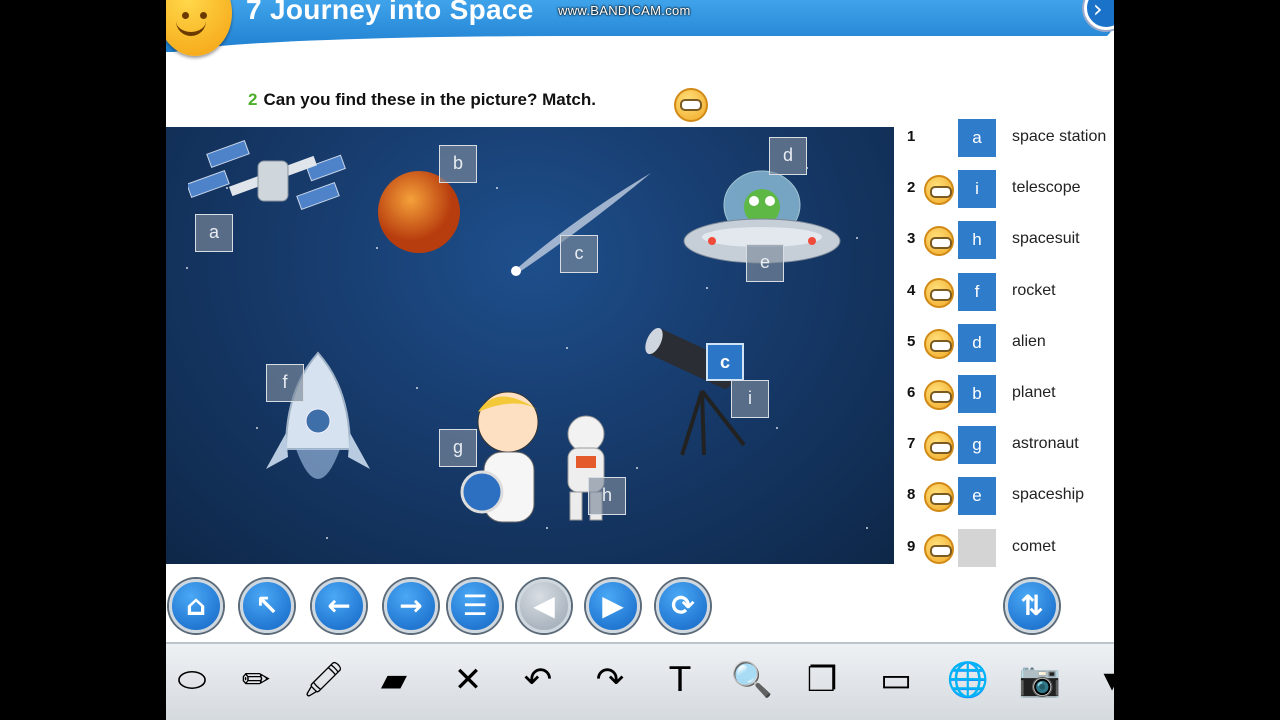  Describe the element at coordinates (977, 291) in the screenshot. I see `answer-box: f` at that location.